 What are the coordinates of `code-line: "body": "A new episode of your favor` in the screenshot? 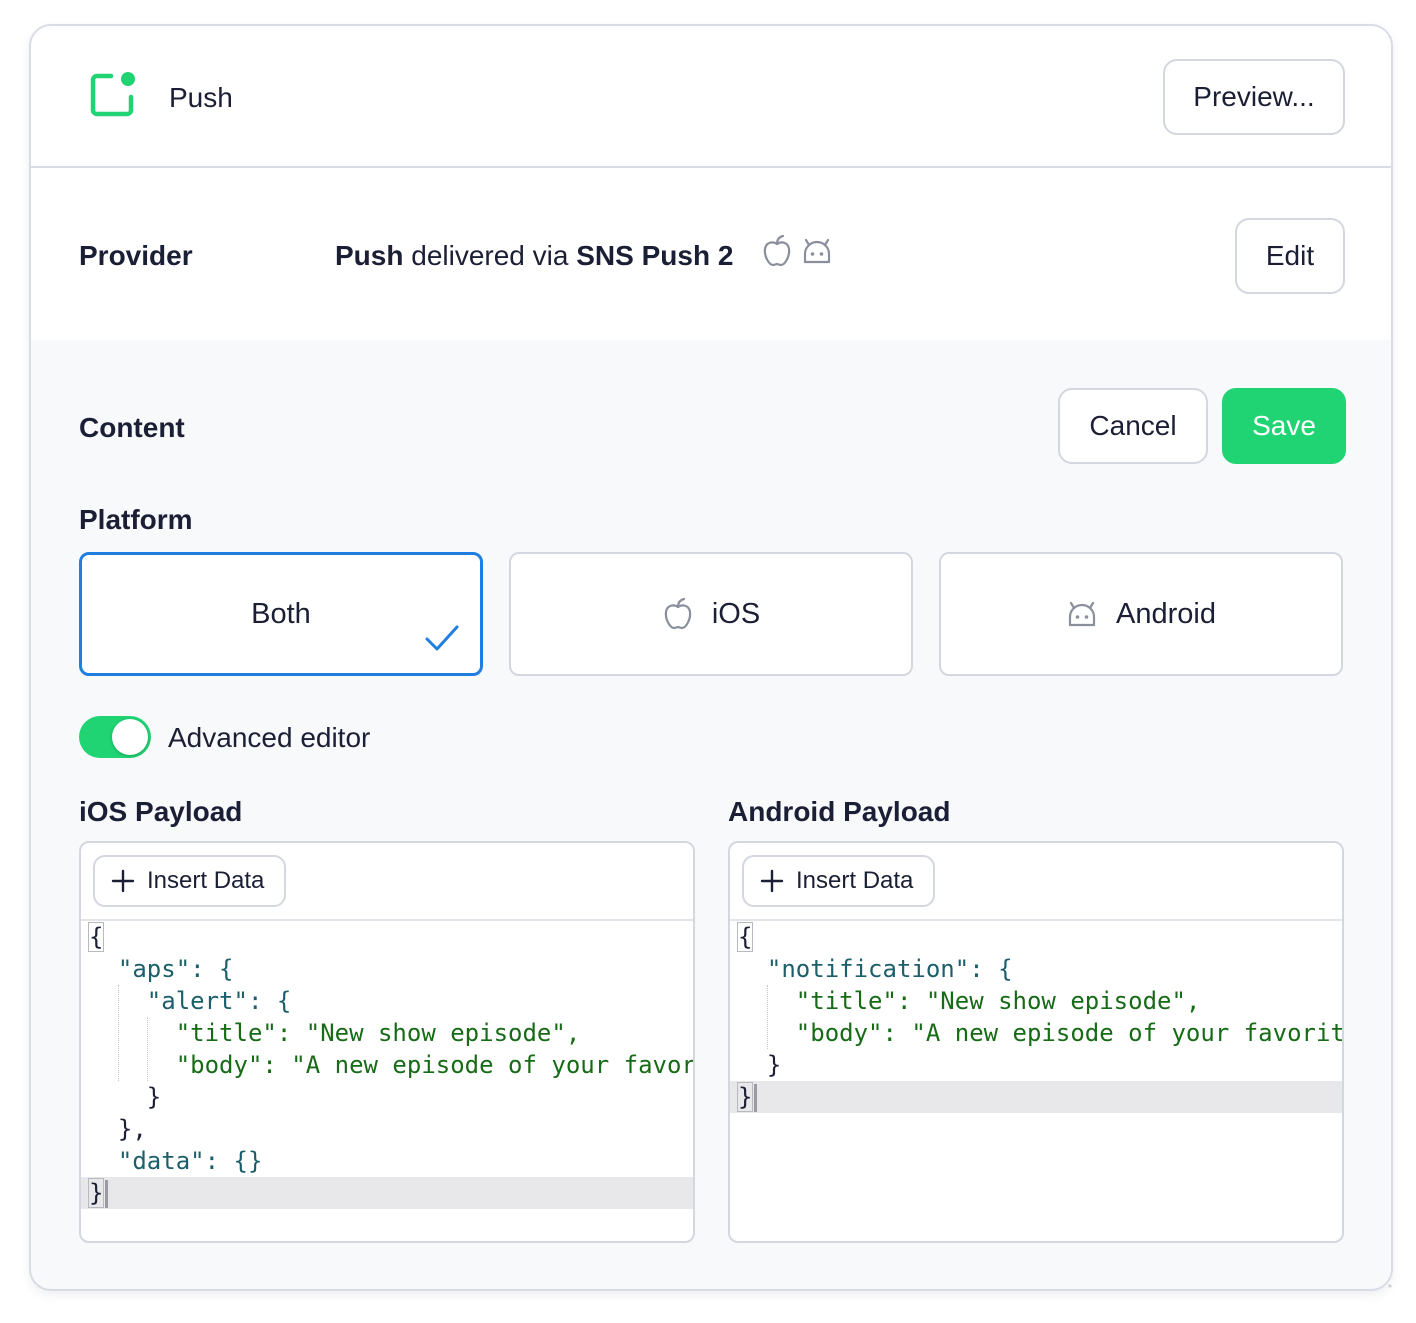 It's located at (392, 1065).